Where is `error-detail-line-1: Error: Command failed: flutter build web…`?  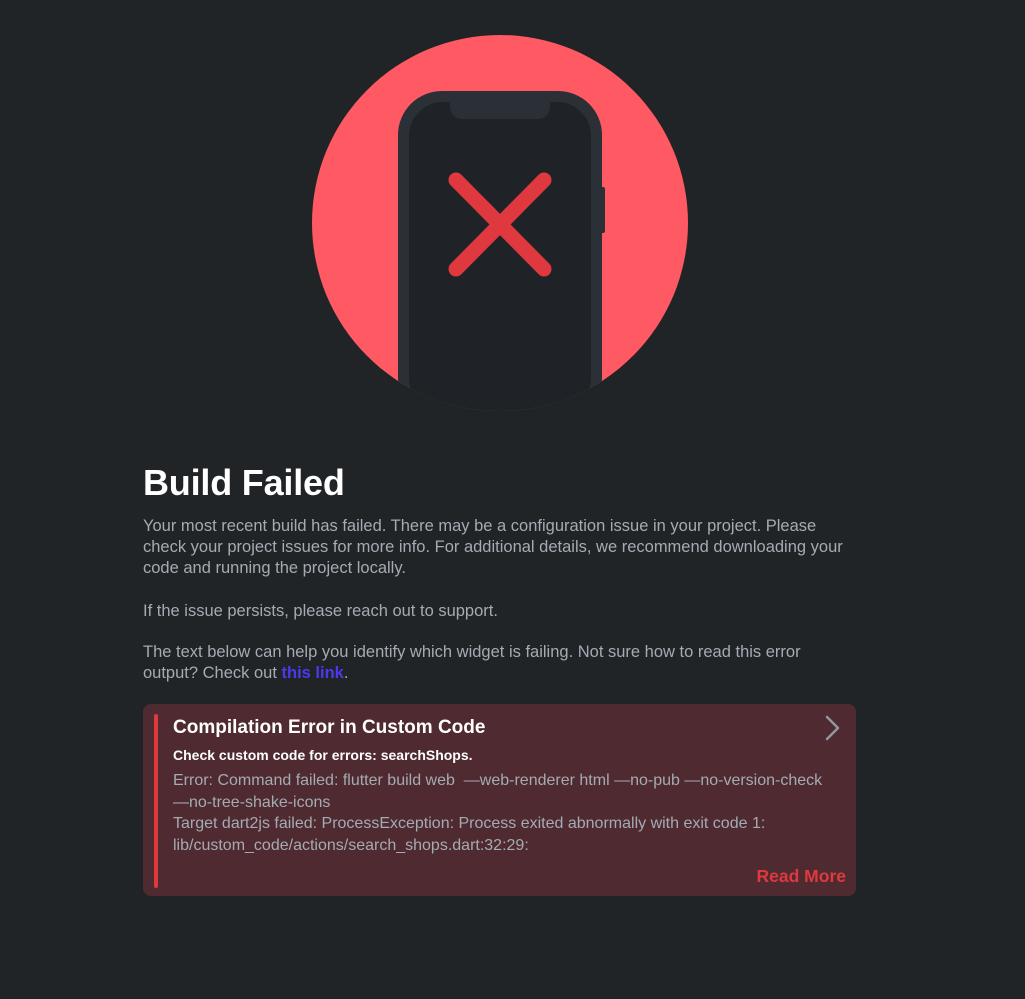
error-detail-line-1: Error: Command failed: flutter build web… is located at coordinates (500, 791).